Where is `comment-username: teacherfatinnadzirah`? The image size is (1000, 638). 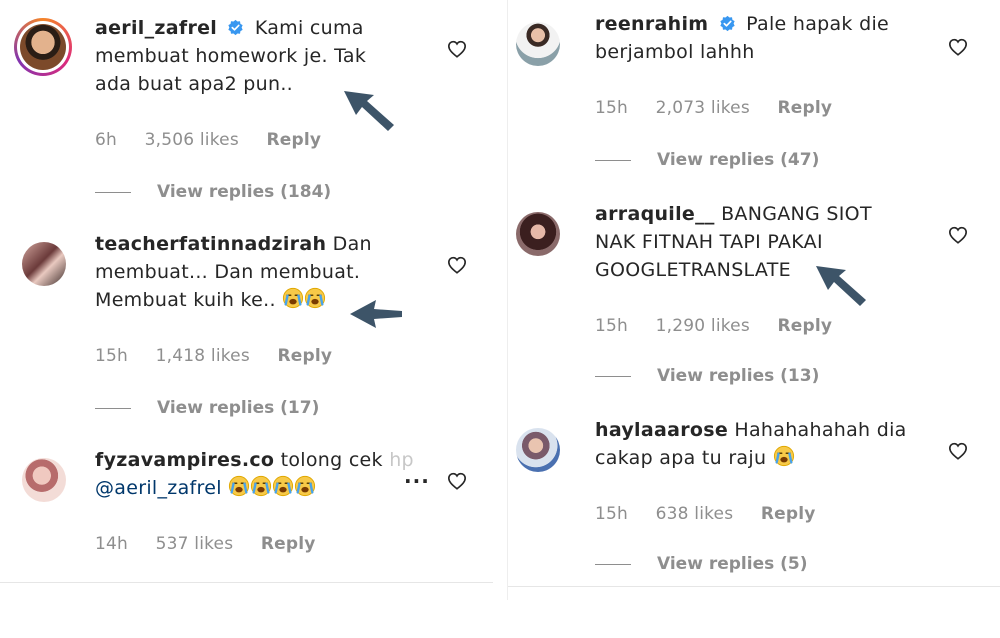 comment-username: teacherfatinnadzirah is located at coordinates (210, 244).